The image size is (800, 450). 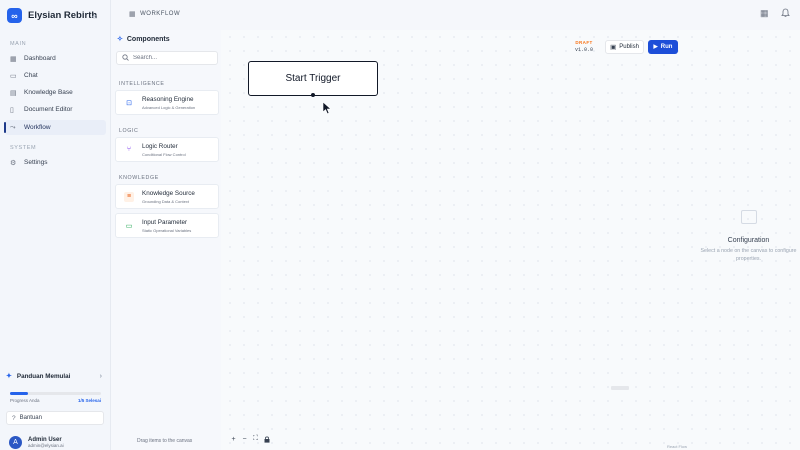 I want to click on node-label: Start Trigger, so click(x=313, y=78).